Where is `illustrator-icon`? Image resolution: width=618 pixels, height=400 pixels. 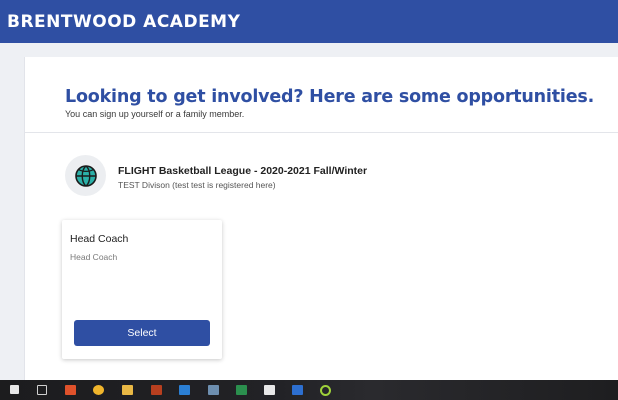 illustrator-icon is located at coordinates (156, 390).